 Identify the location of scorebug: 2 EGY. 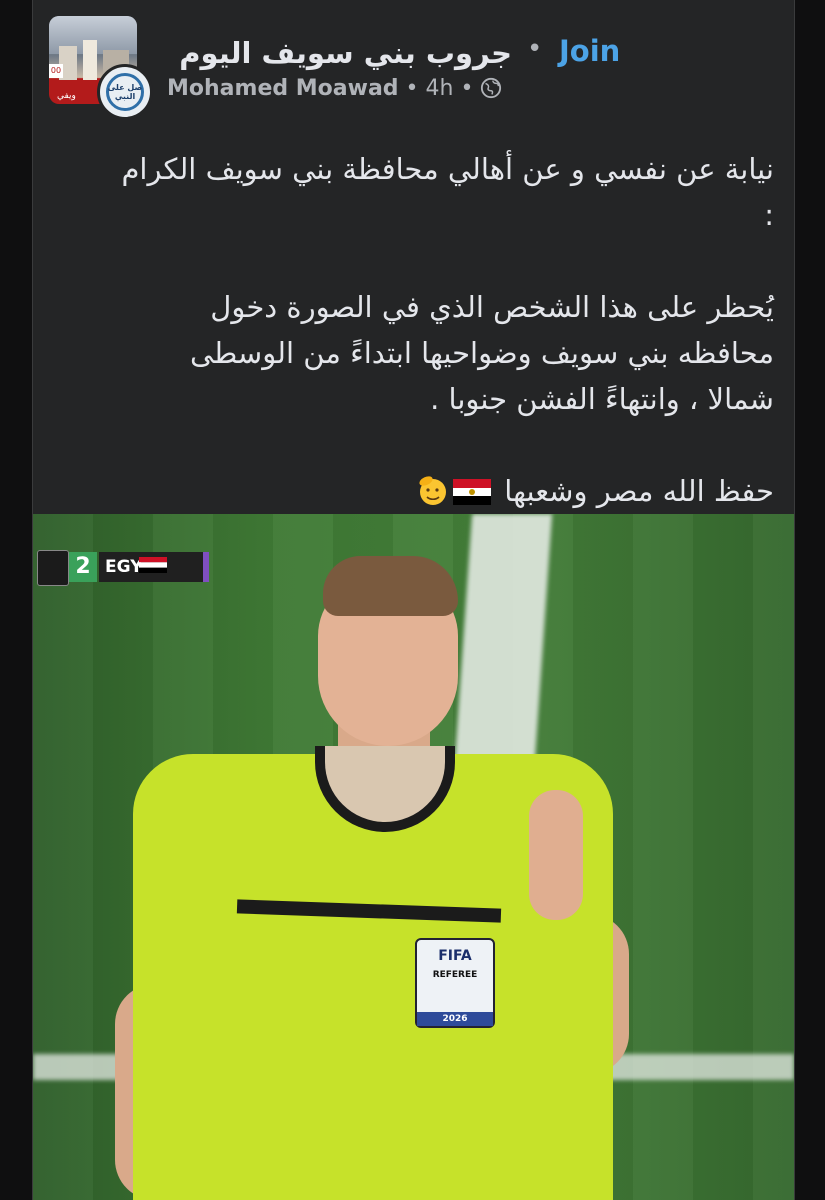
(123, 568).